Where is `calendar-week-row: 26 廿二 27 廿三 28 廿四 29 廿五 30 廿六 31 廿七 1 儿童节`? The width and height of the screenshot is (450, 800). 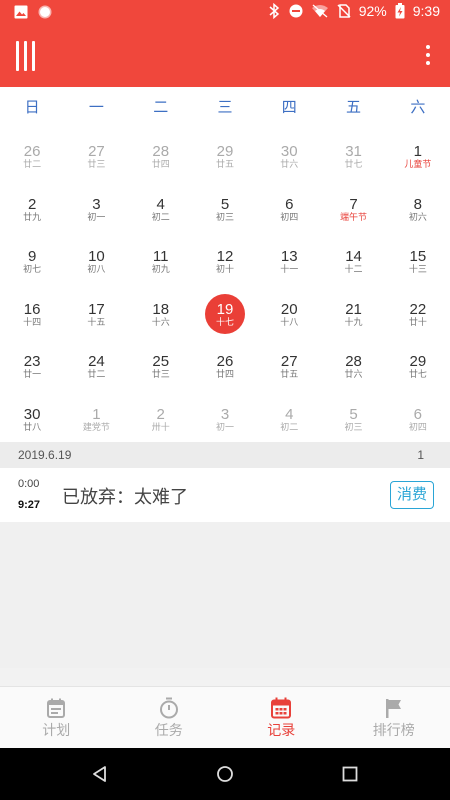 calendar-week-row: 26 廿二 27 廿三 28 廿四 29 廿五 30 廿六 31 廿七 1 儿童节 is located at coordinates (225, 153).